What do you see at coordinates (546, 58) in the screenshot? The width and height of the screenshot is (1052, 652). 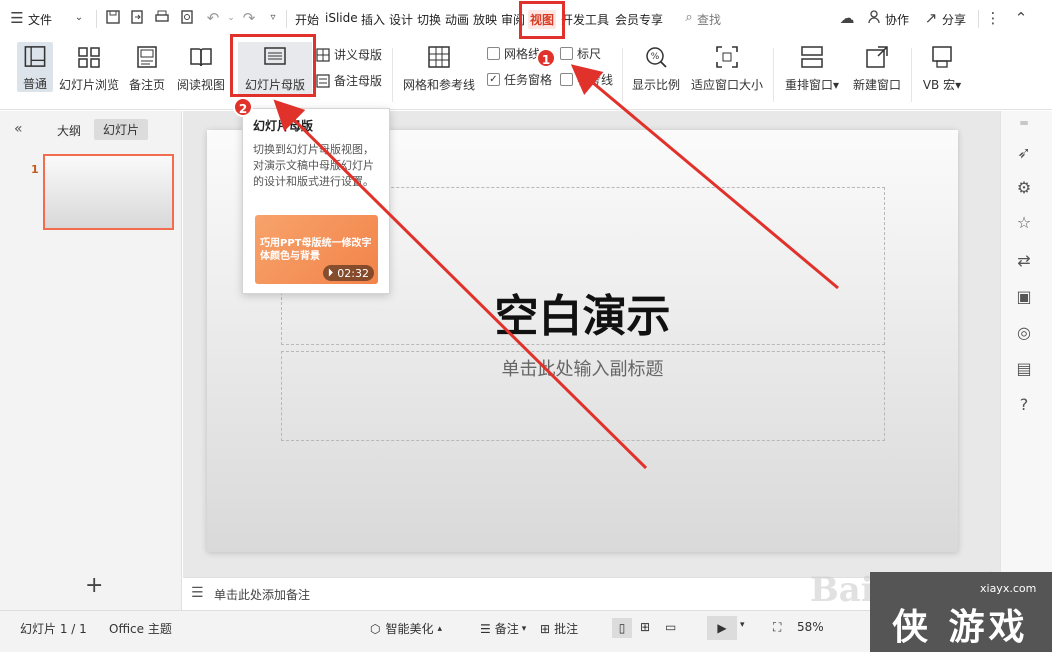 I see `step-badge-1: 1` at bounding box center [546, 58].